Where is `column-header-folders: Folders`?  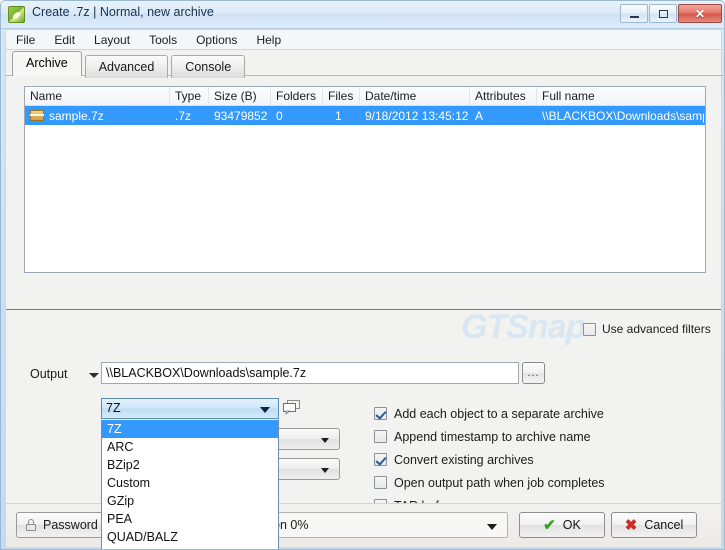
column-header-folders: Folders is located at coordinates (297, 96).